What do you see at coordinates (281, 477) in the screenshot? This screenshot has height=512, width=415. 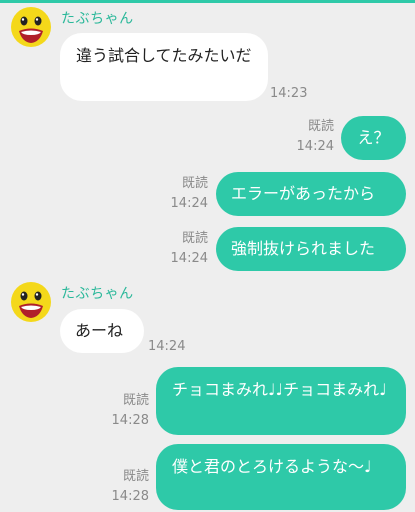 I see `message-bubble-outgoing: 僕と君のとろけるような〜♩` at bounding box center [281, 477].